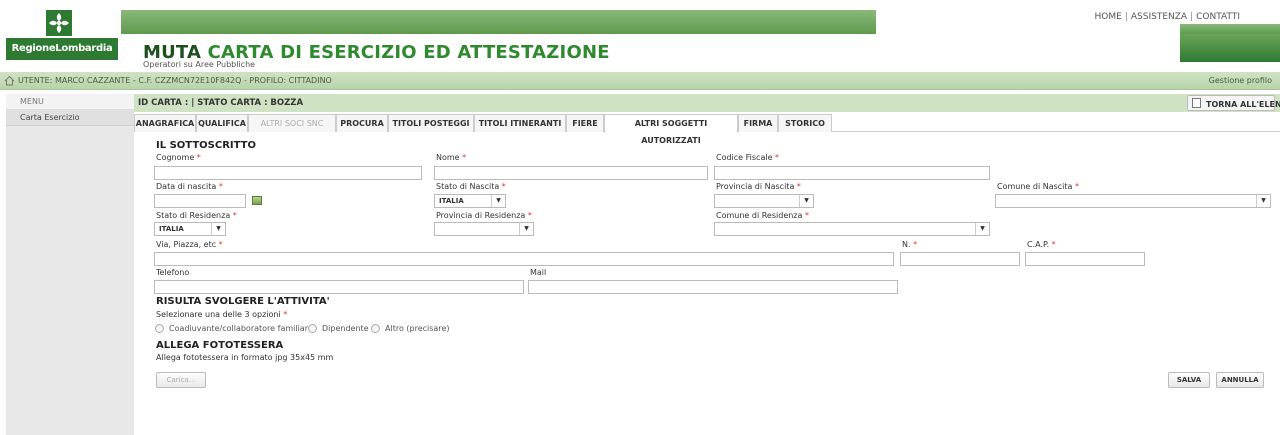  I want to click on logo-rose-icon, so click(59, 23).